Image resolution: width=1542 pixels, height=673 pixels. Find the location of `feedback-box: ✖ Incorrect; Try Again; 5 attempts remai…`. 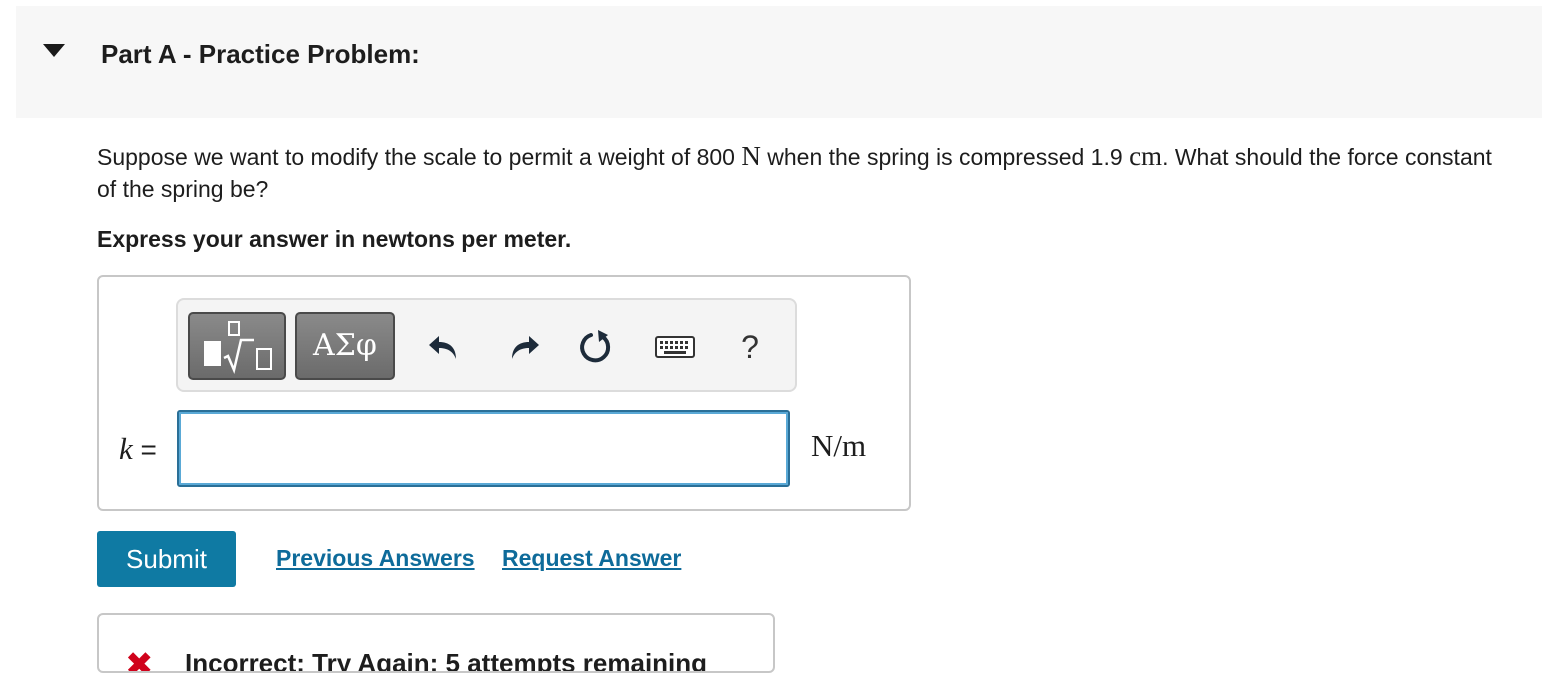

feedback-box: ✖ Incorrect; Try Again; 5 attempts remai… is located at coordinates (436, 643).